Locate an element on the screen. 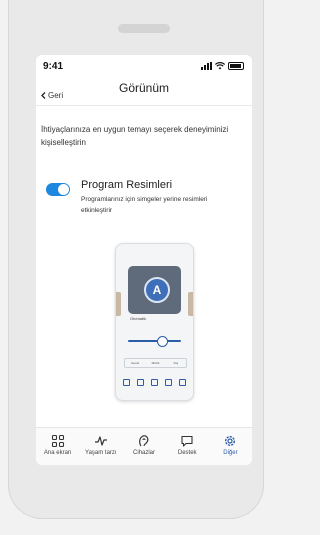 This screenshot has width=320, height=535. tab-more: Diğer is located at coordinates (230, 446).